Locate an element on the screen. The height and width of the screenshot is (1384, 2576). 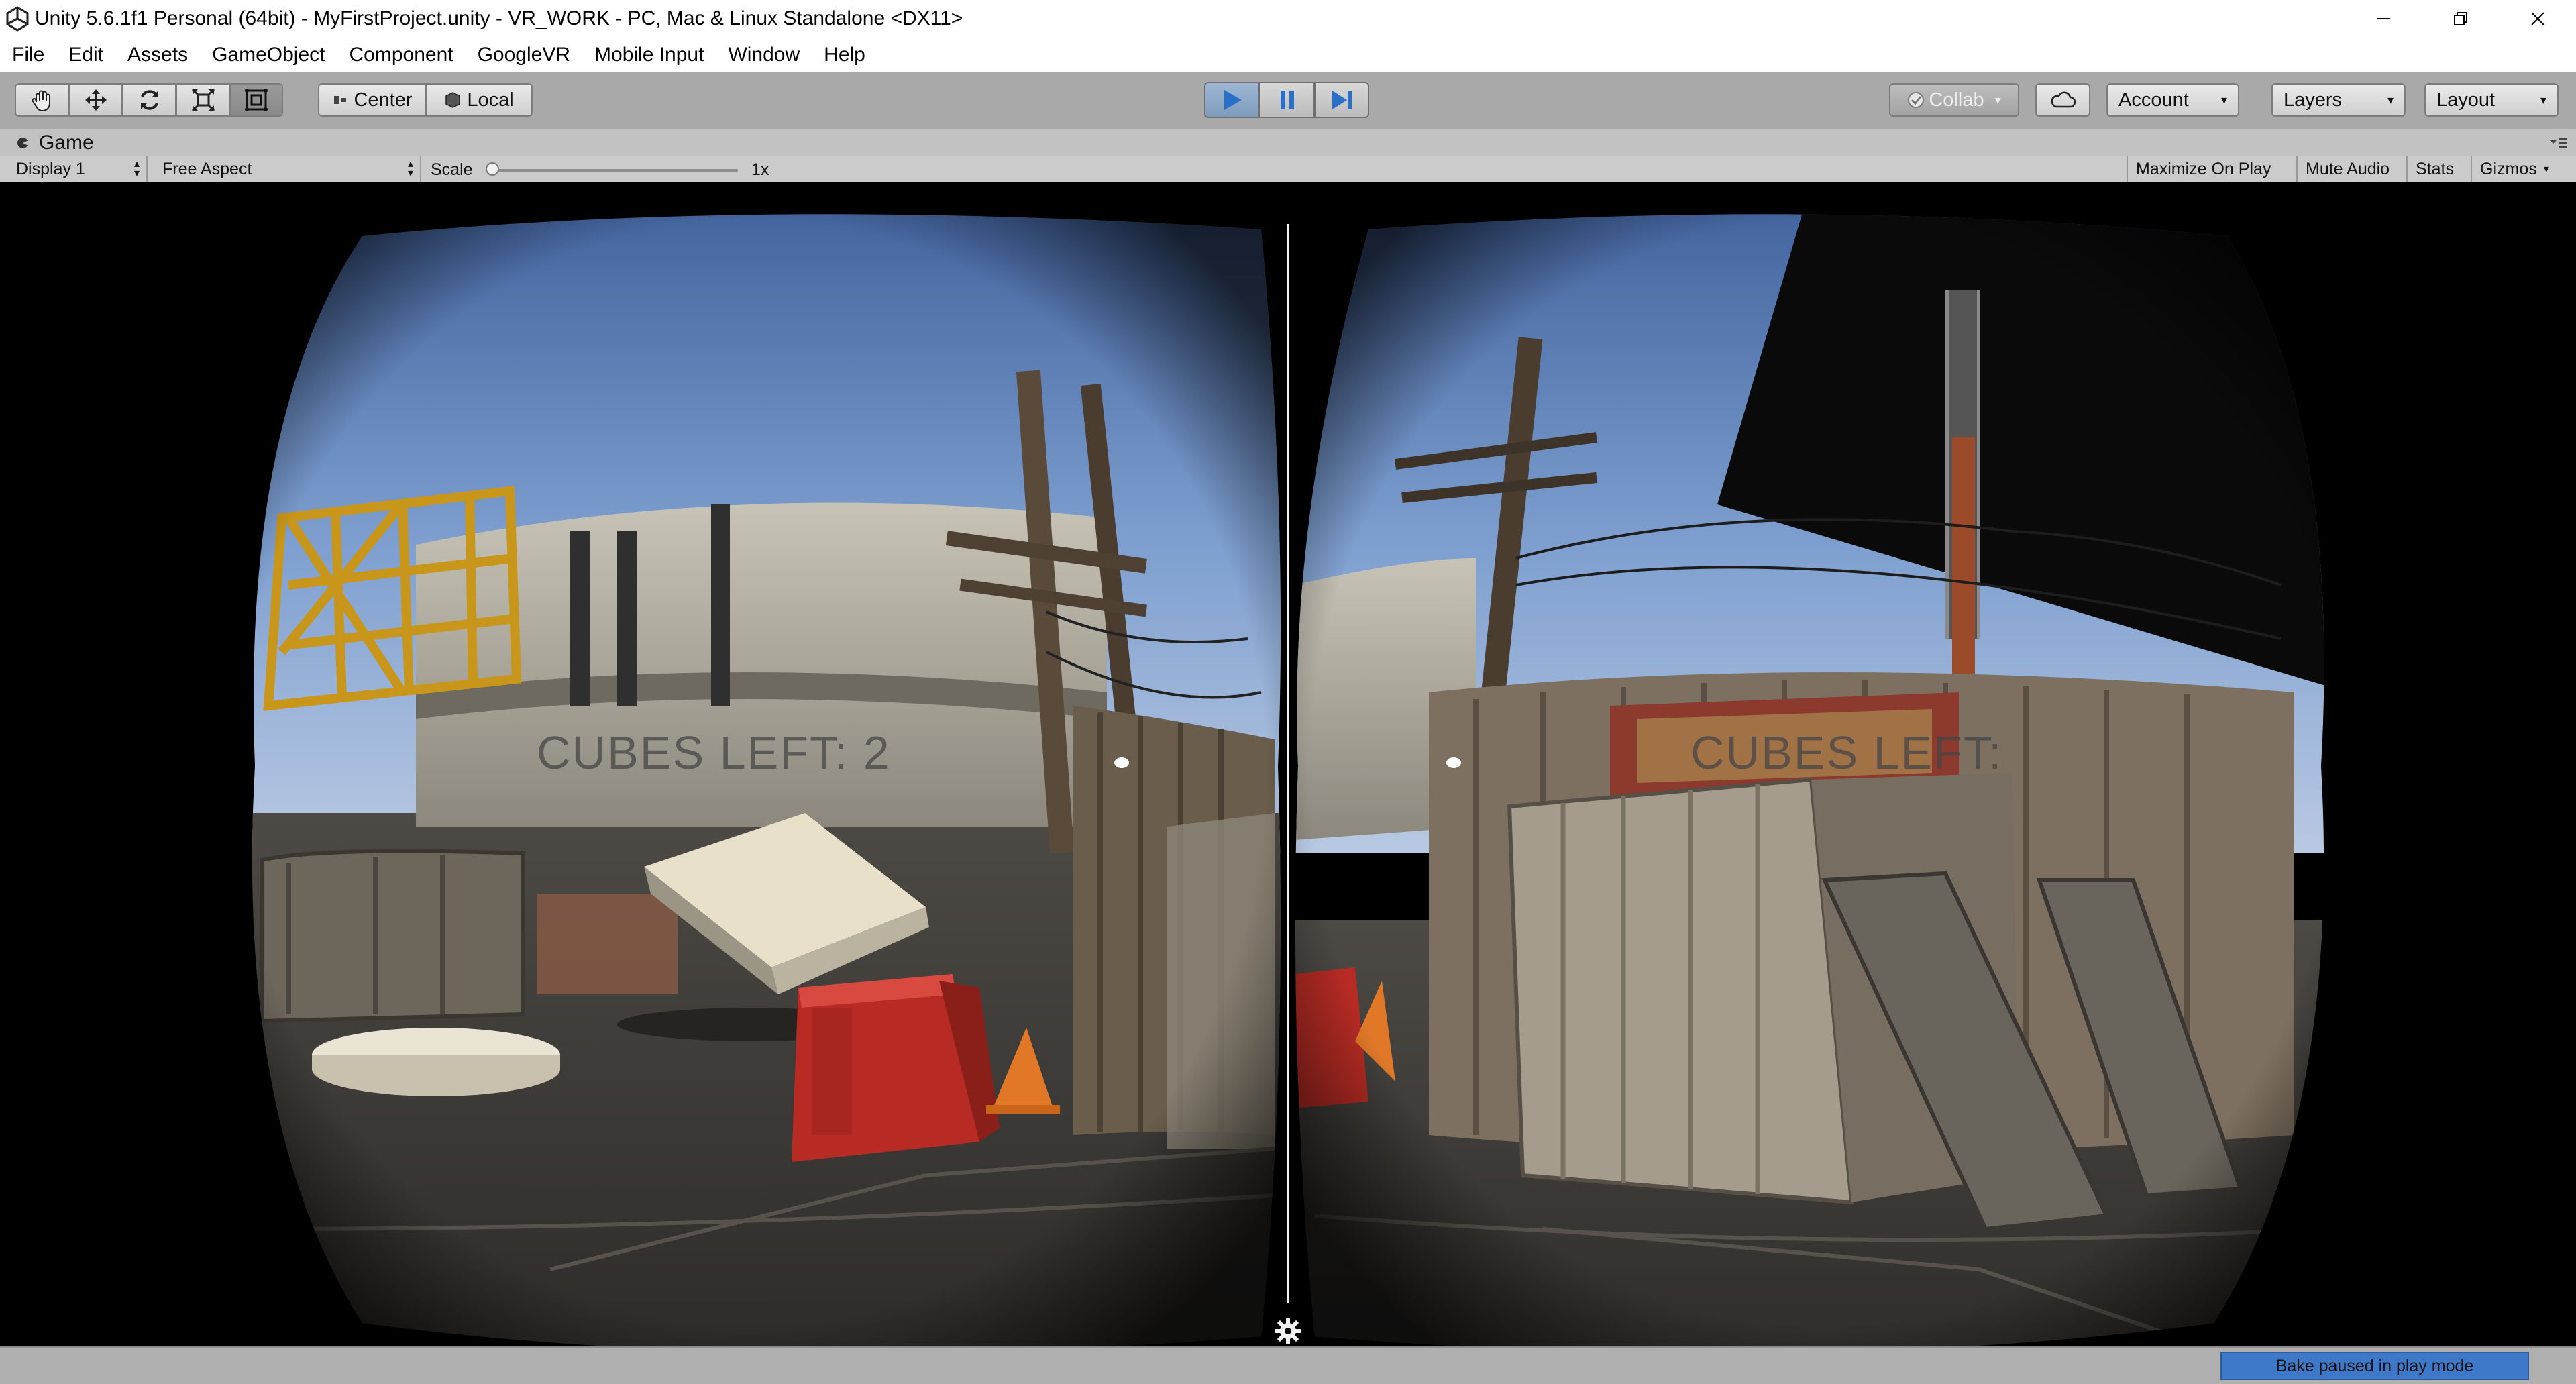
pivot-icon is located at coordinates (340, 100).